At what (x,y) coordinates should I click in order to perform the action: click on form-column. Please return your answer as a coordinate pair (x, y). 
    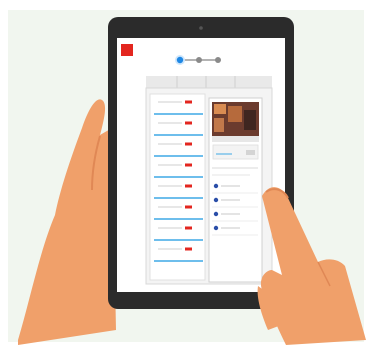
    Looking at the image, I should click on (177, 187).